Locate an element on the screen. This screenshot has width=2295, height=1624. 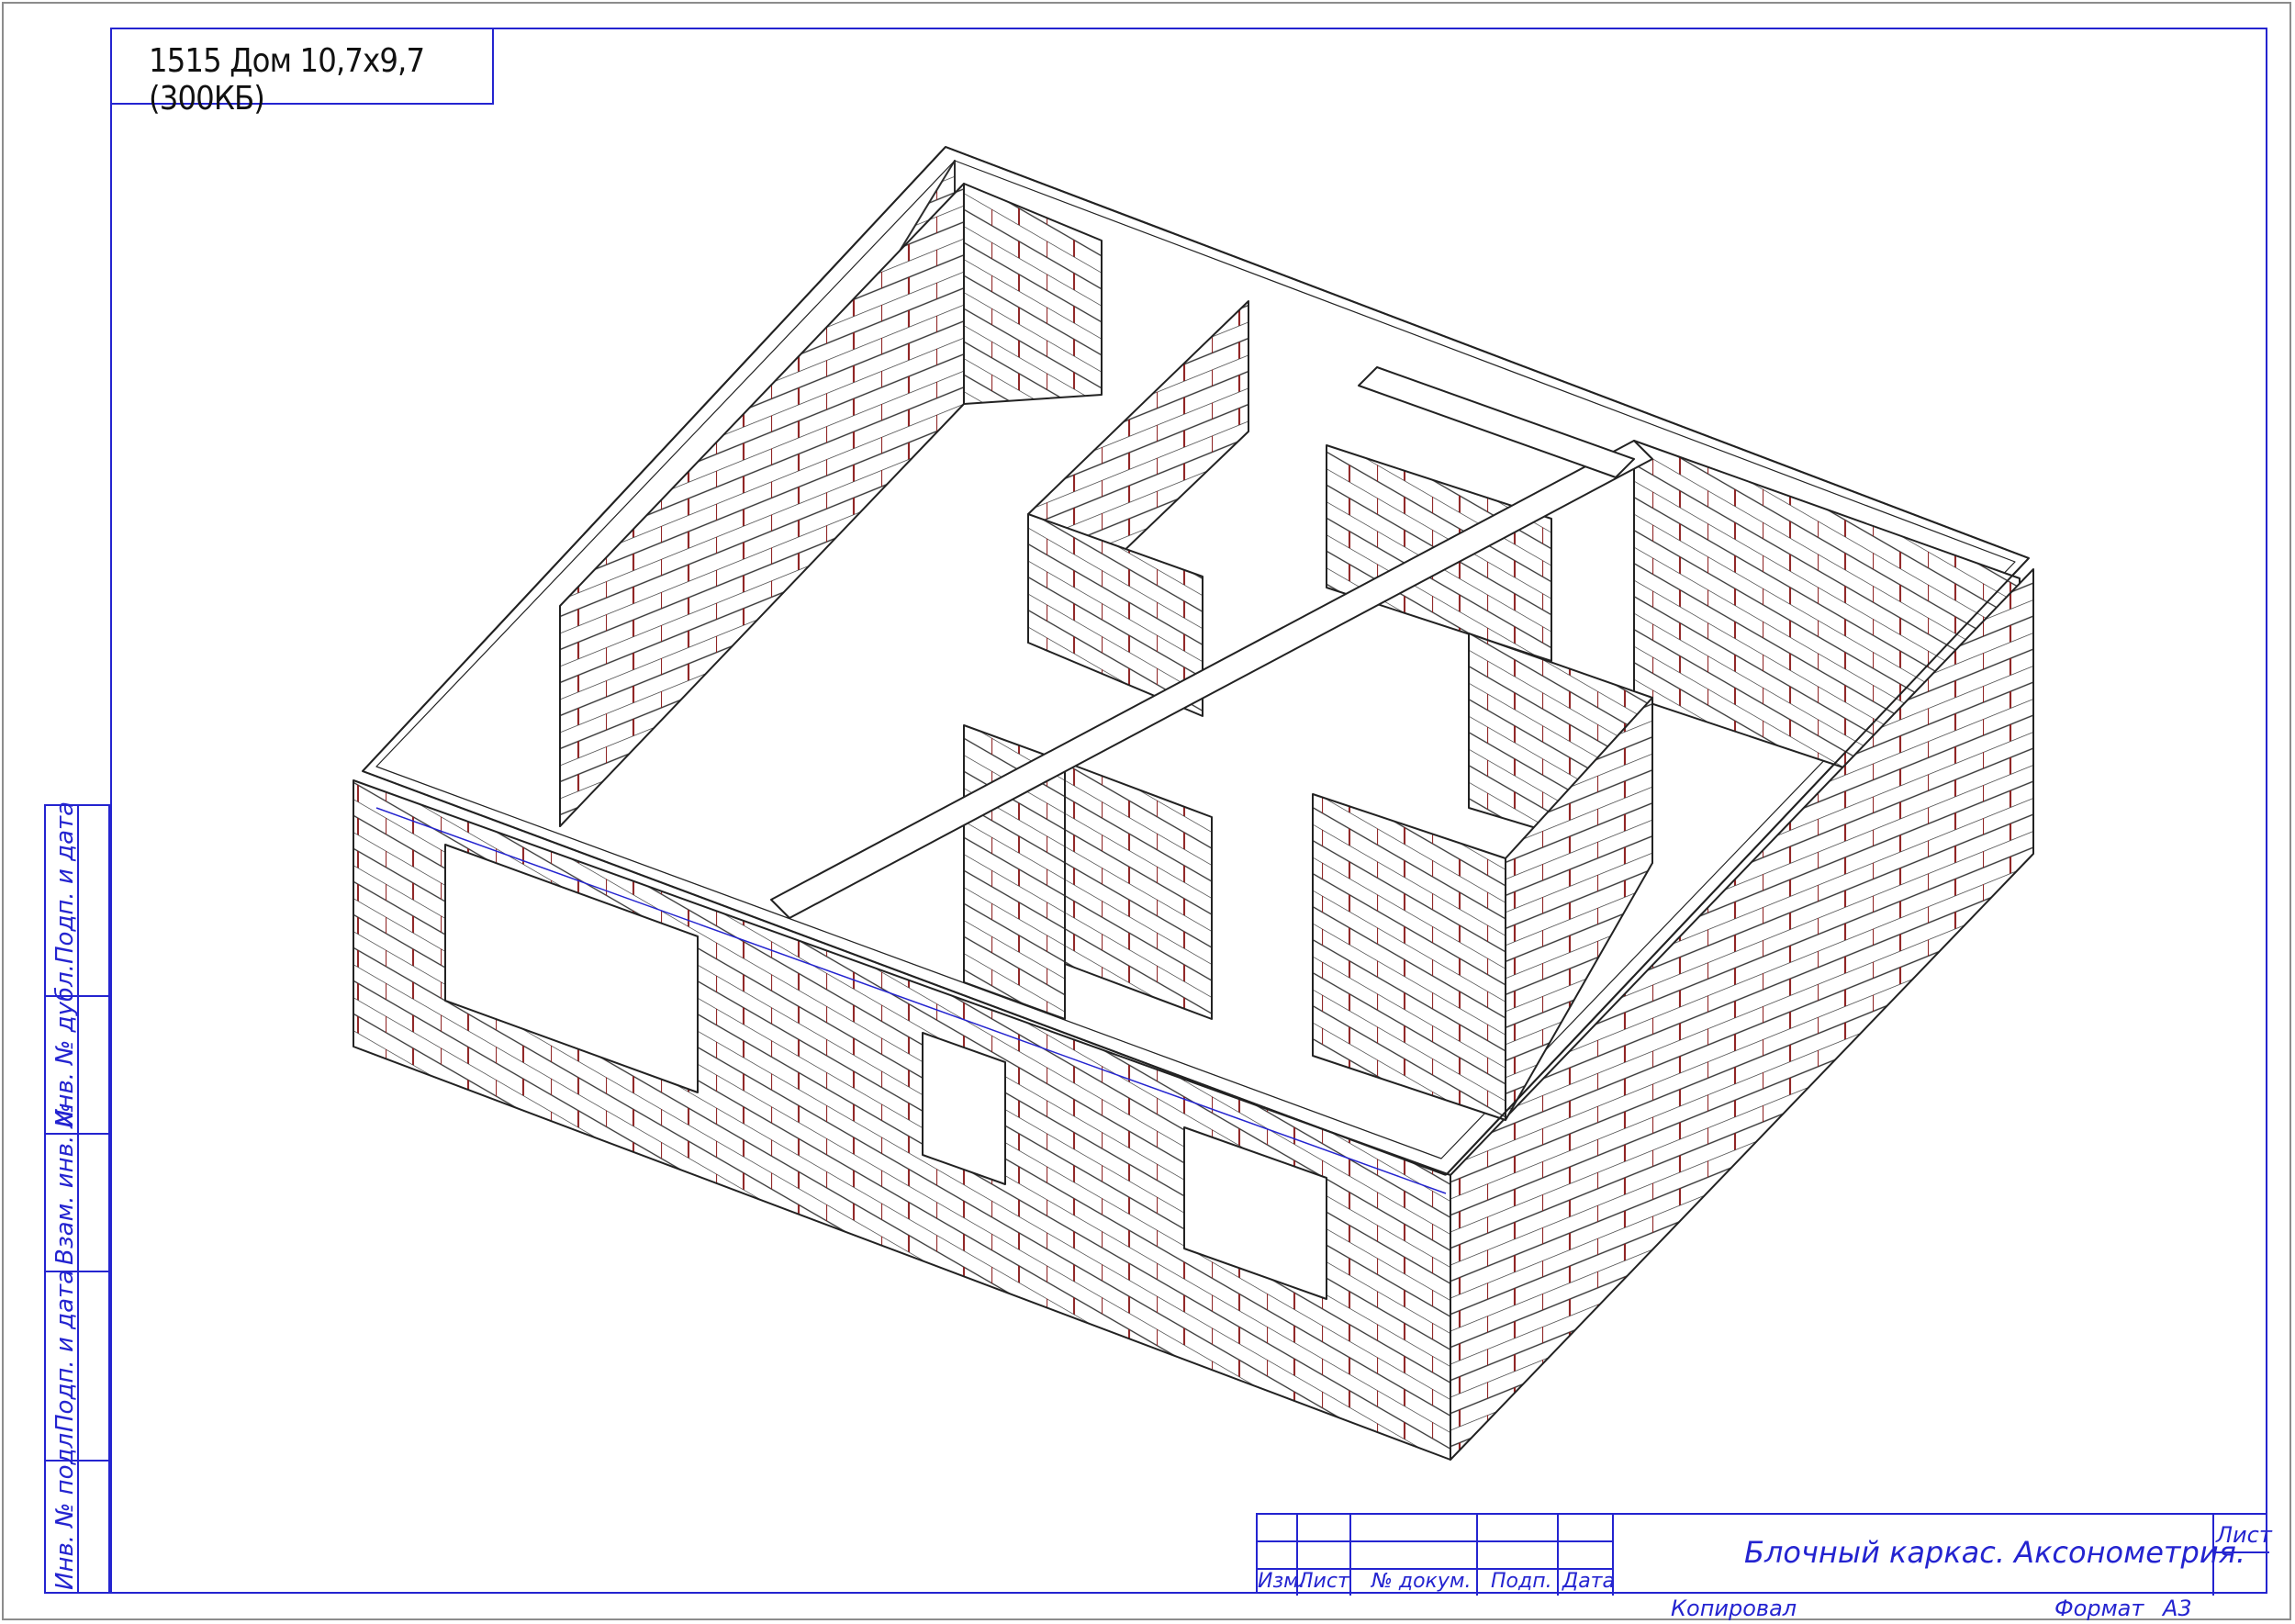
drawing-title: Блочный каркас. Аксонометрия. is located at coordinates (1995, 1552).